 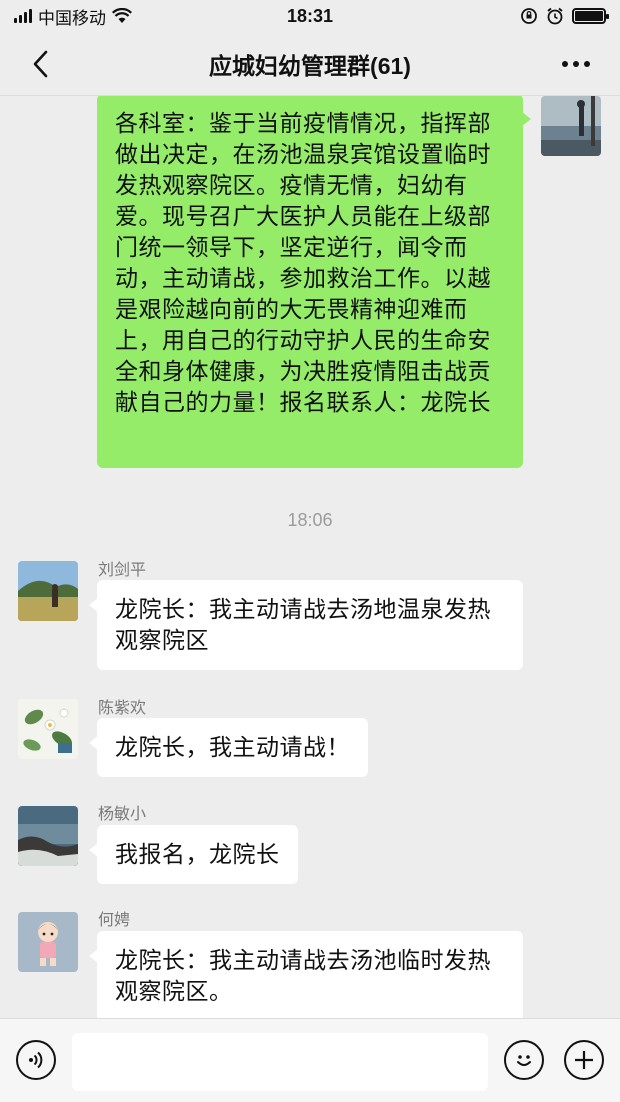 I want to click on timestamp: 18:06, so click(x=310, y=520).